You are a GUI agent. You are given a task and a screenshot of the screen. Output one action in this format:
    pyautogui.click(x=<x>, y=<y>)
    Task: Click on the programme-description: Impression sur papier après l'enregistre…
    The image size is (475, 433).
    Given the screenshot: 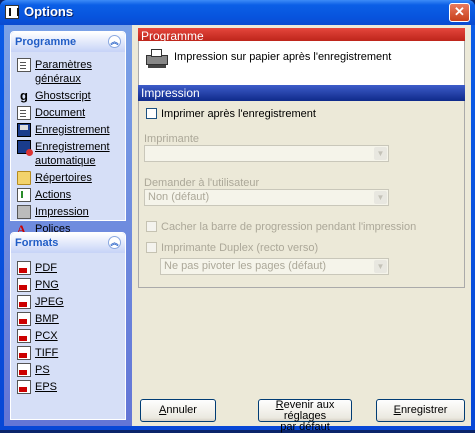 What is the action you would take?
    pyautogui.click(x=283, y=57)
    